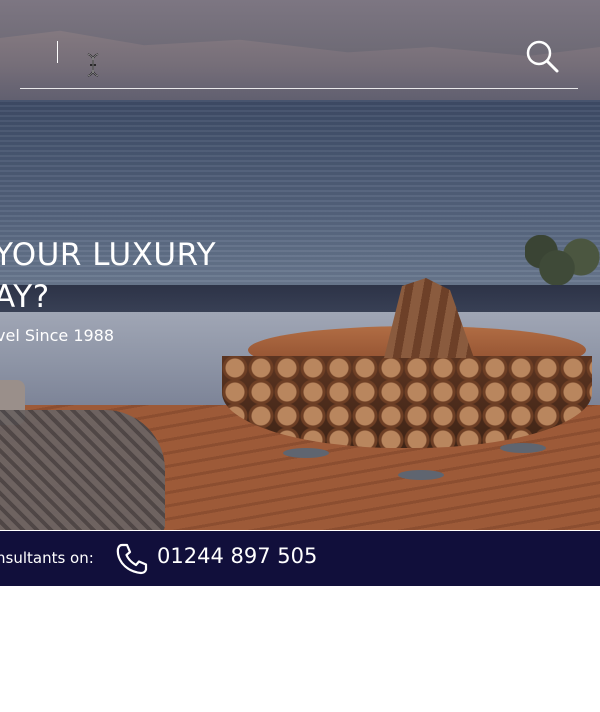 Image resolution: width=600 pixels, height=712 pixels. I want to click on hero-headline: YOUR LUXURY AY?, so click(108, 276).